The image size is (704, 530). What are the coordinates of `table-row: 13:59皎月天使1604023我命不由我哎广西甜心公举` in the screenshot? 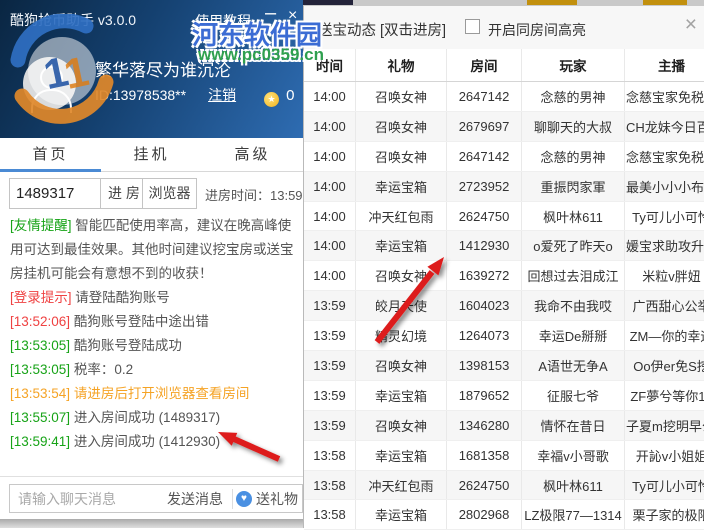 It's located at (504, 306).